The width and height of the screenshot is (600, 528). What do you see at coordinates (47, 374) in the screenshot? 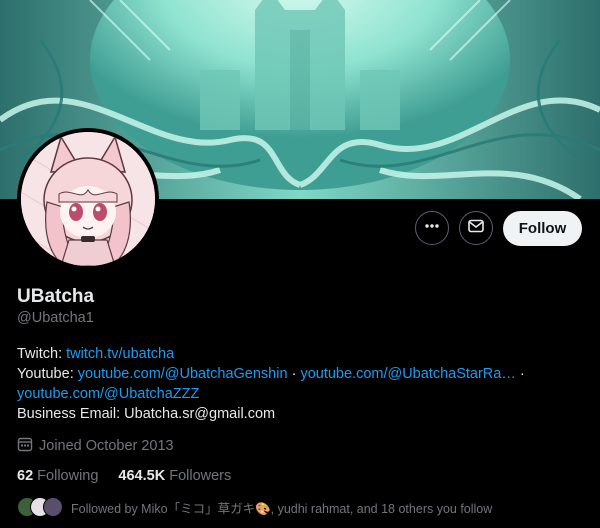
I see `youtube-label: Youtube:` at bounding box center [47, 374].